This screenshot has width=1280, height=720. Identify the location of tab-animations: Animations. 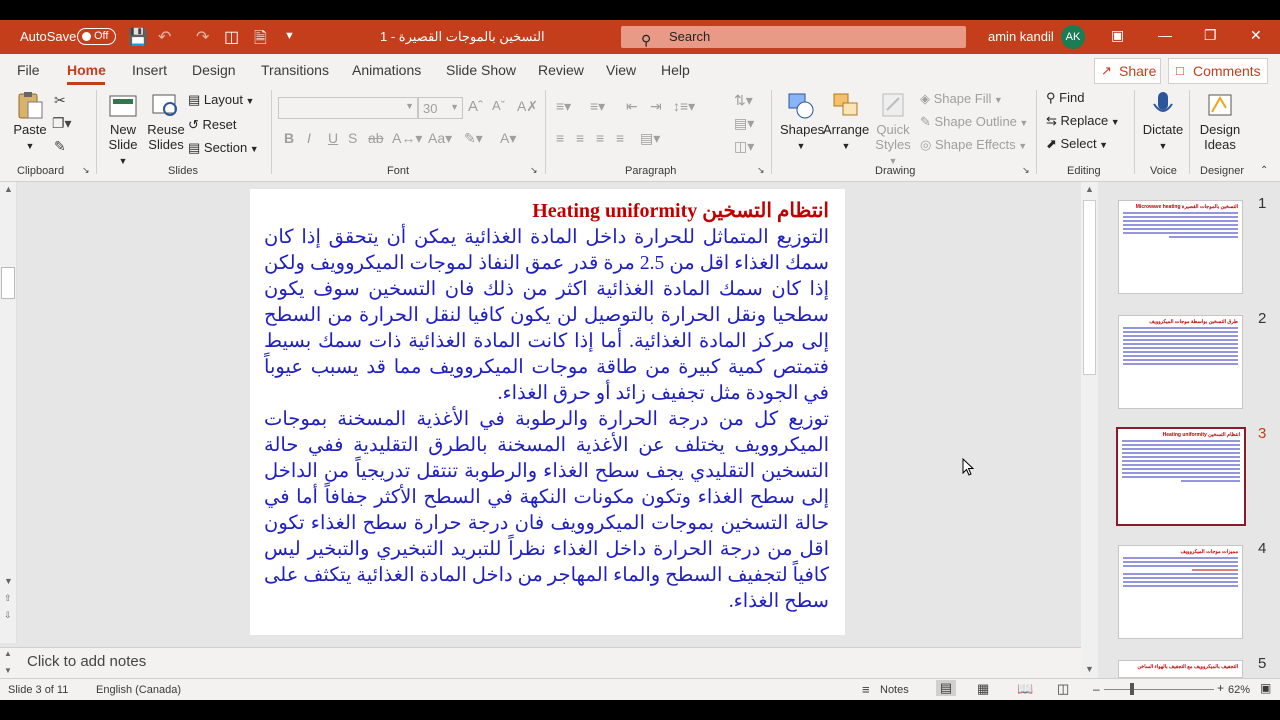
(386, 70).